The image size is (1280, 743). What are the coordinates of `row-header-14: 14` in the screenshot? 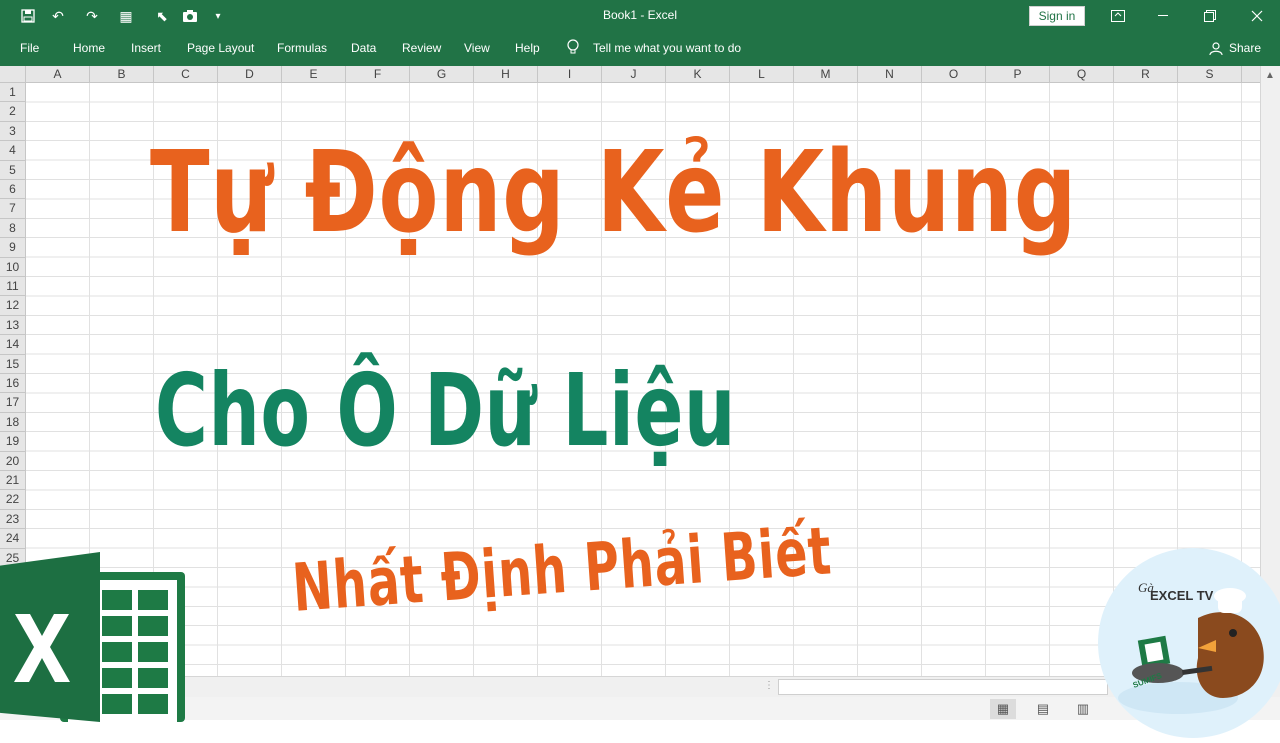 It's located at (12, 345).